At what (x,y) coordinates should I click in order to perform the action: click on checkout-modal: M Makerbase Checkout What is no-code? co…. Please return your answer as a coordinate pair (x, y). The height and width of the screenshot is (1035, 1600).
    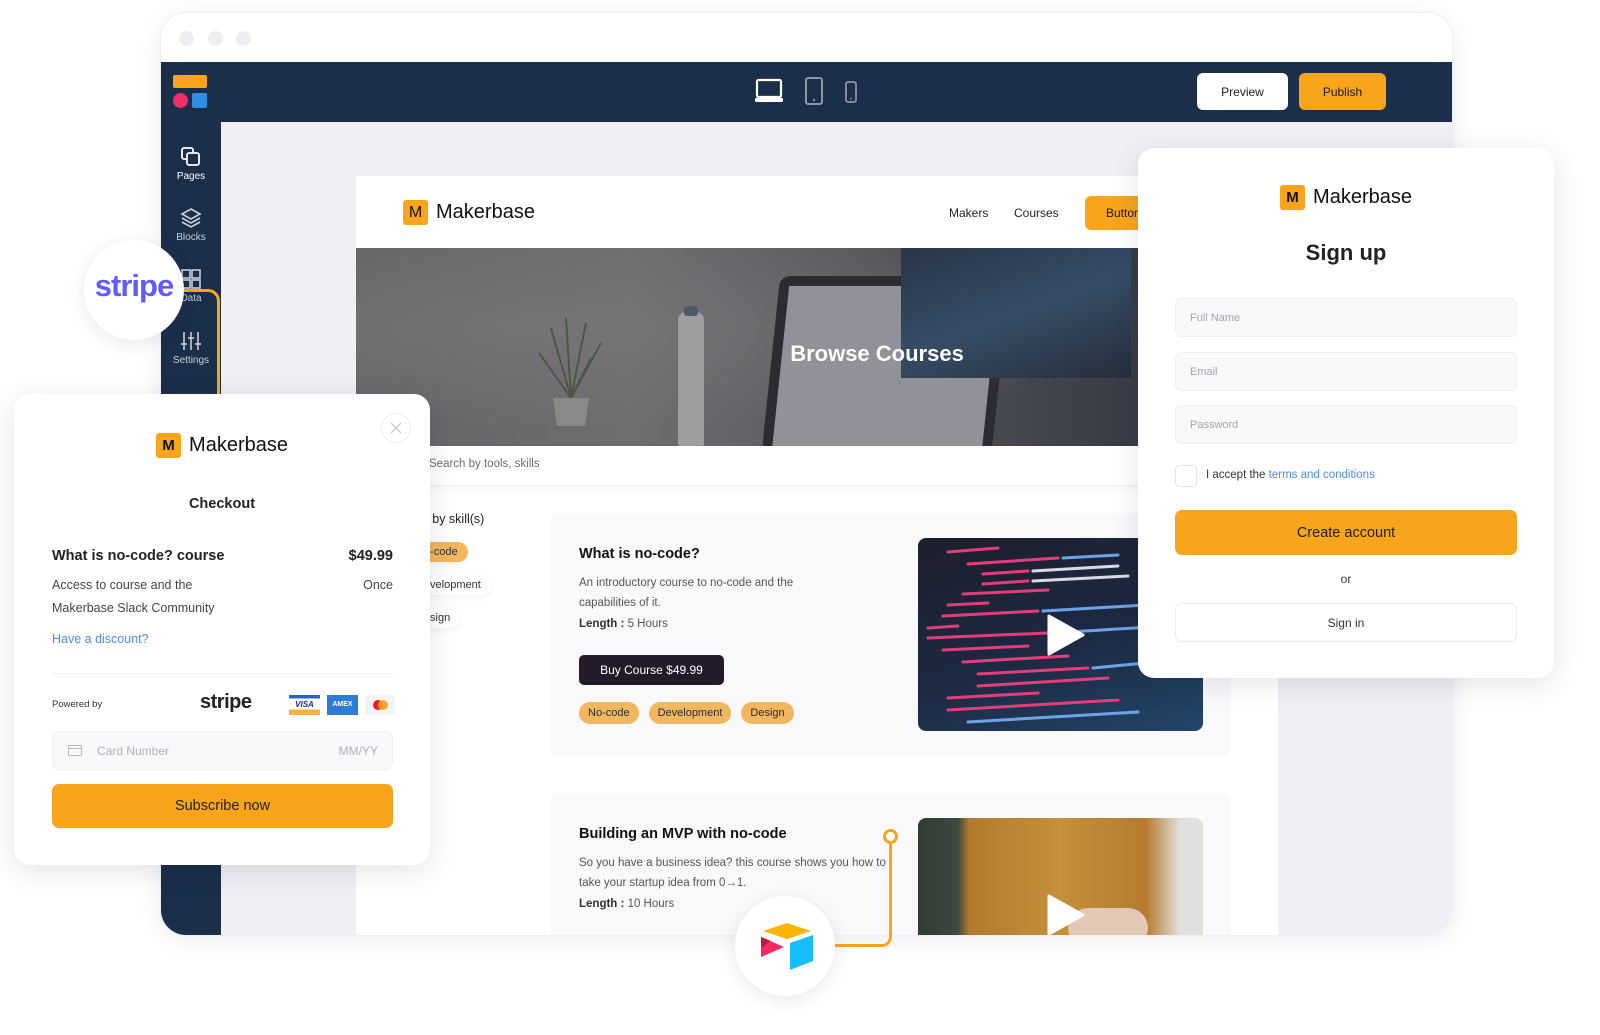
    Looking at the image, I should click on (222, 629).